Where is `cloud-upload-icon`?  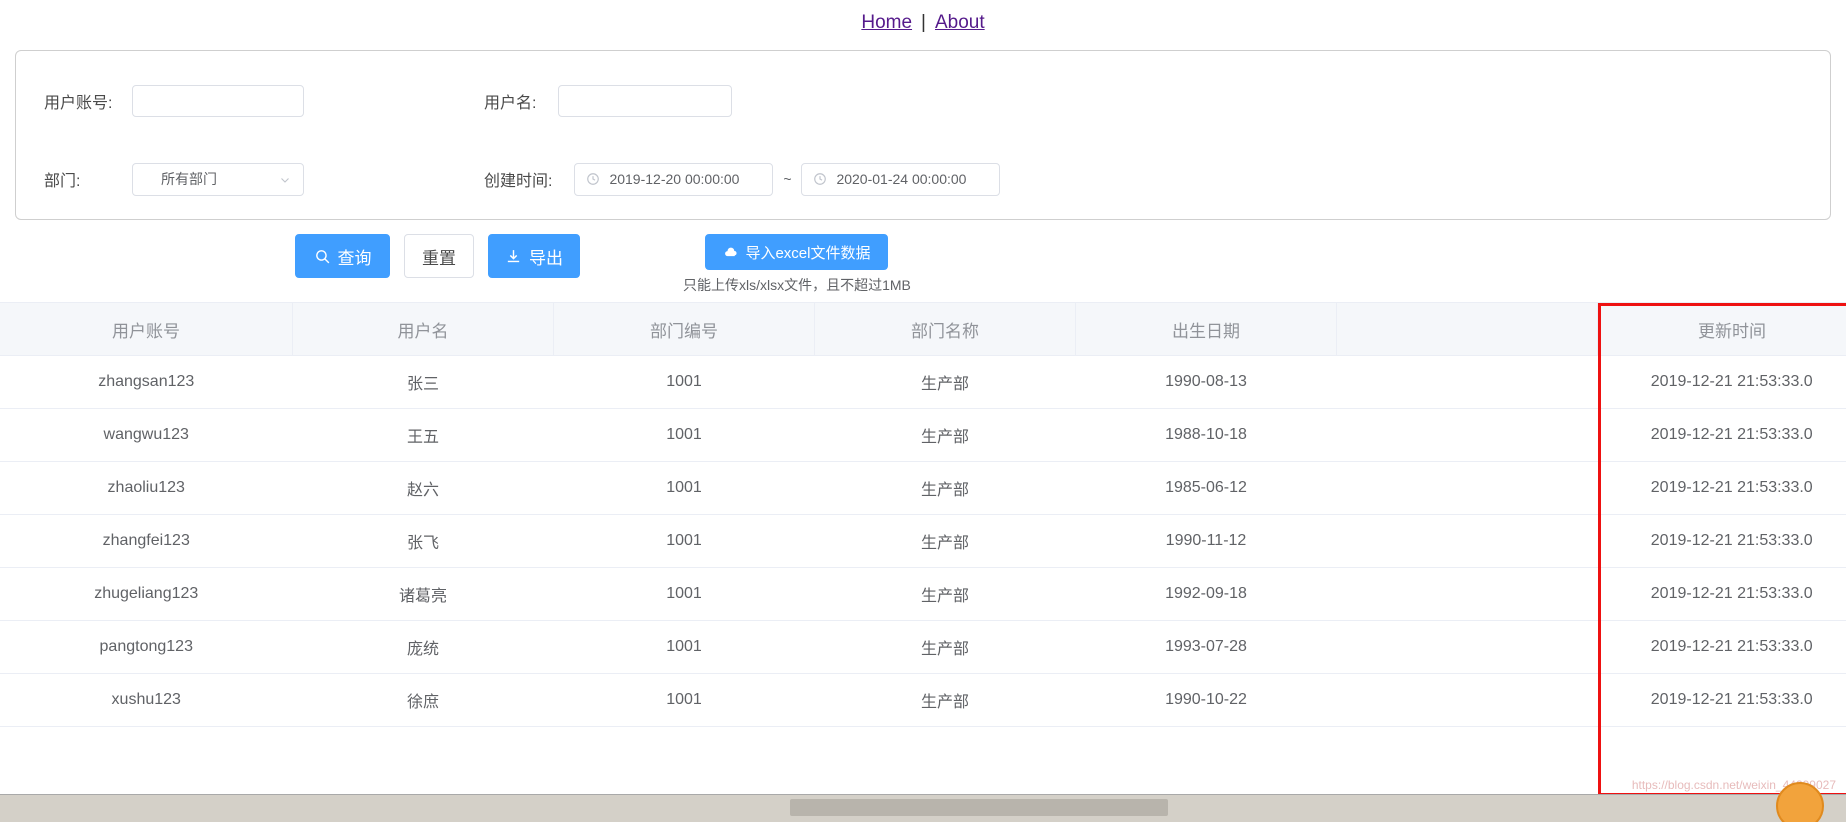 cloud-upload-icon is located at coordinates (730, 252).